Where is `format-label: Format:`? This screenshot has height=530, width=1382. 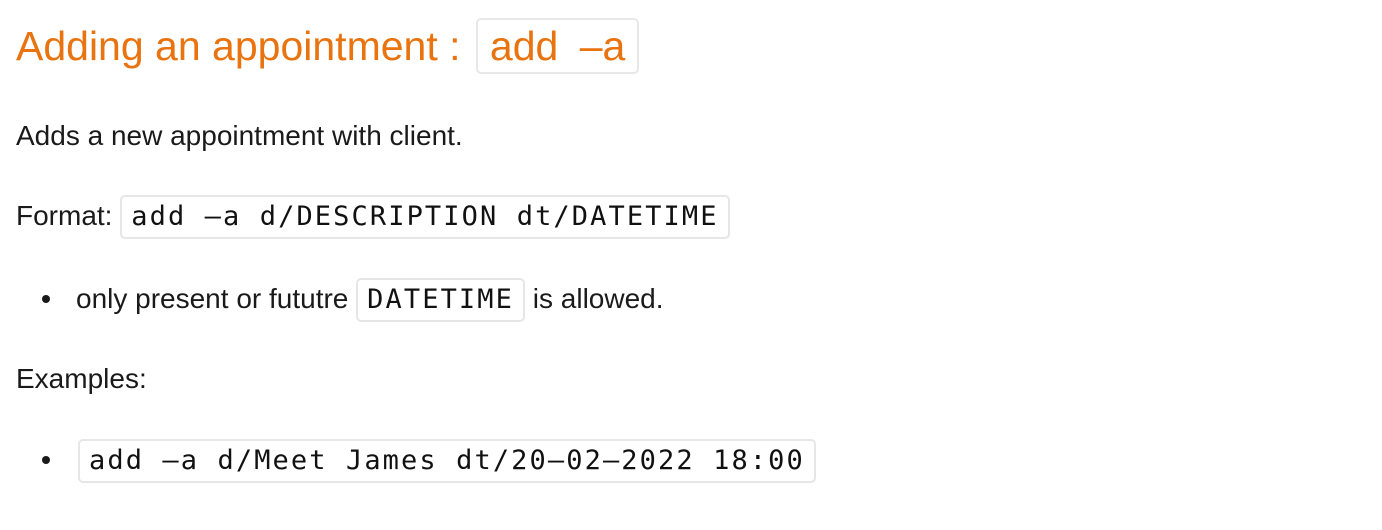
format-label: Format: is located at coordinates (64, 215).